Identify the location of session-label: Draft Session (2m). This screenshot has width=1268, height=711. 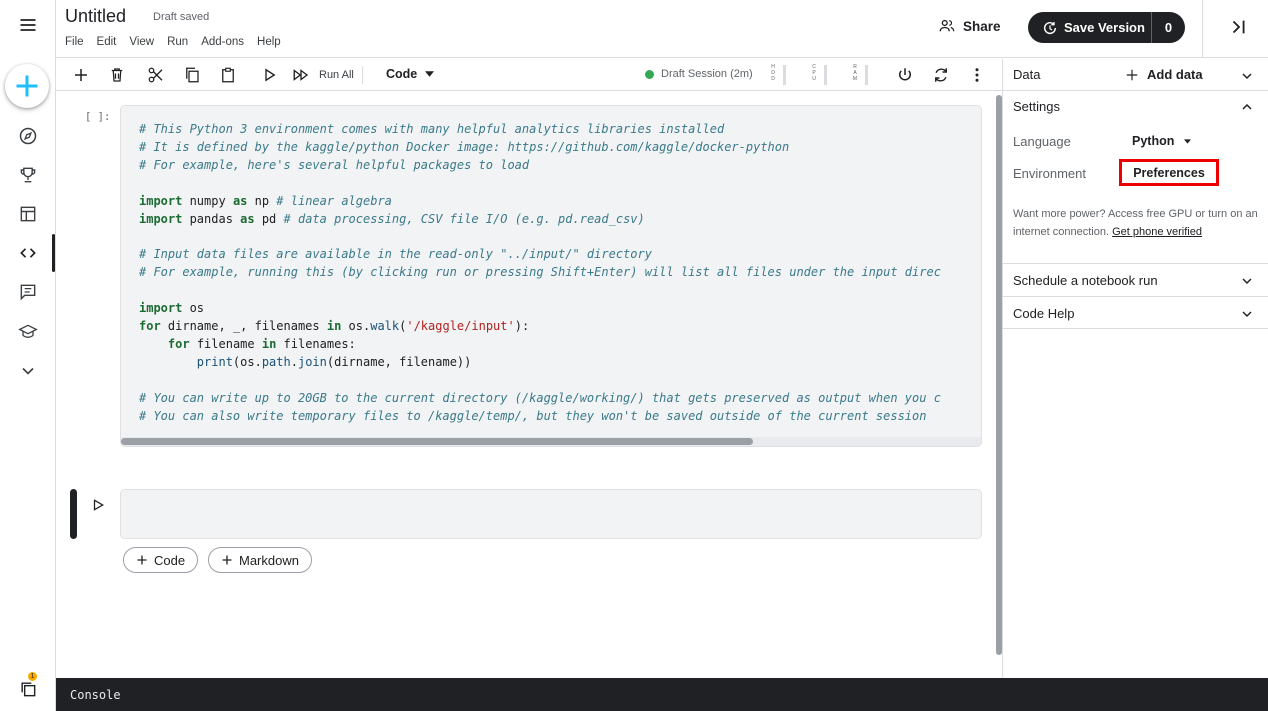
(707, 74).